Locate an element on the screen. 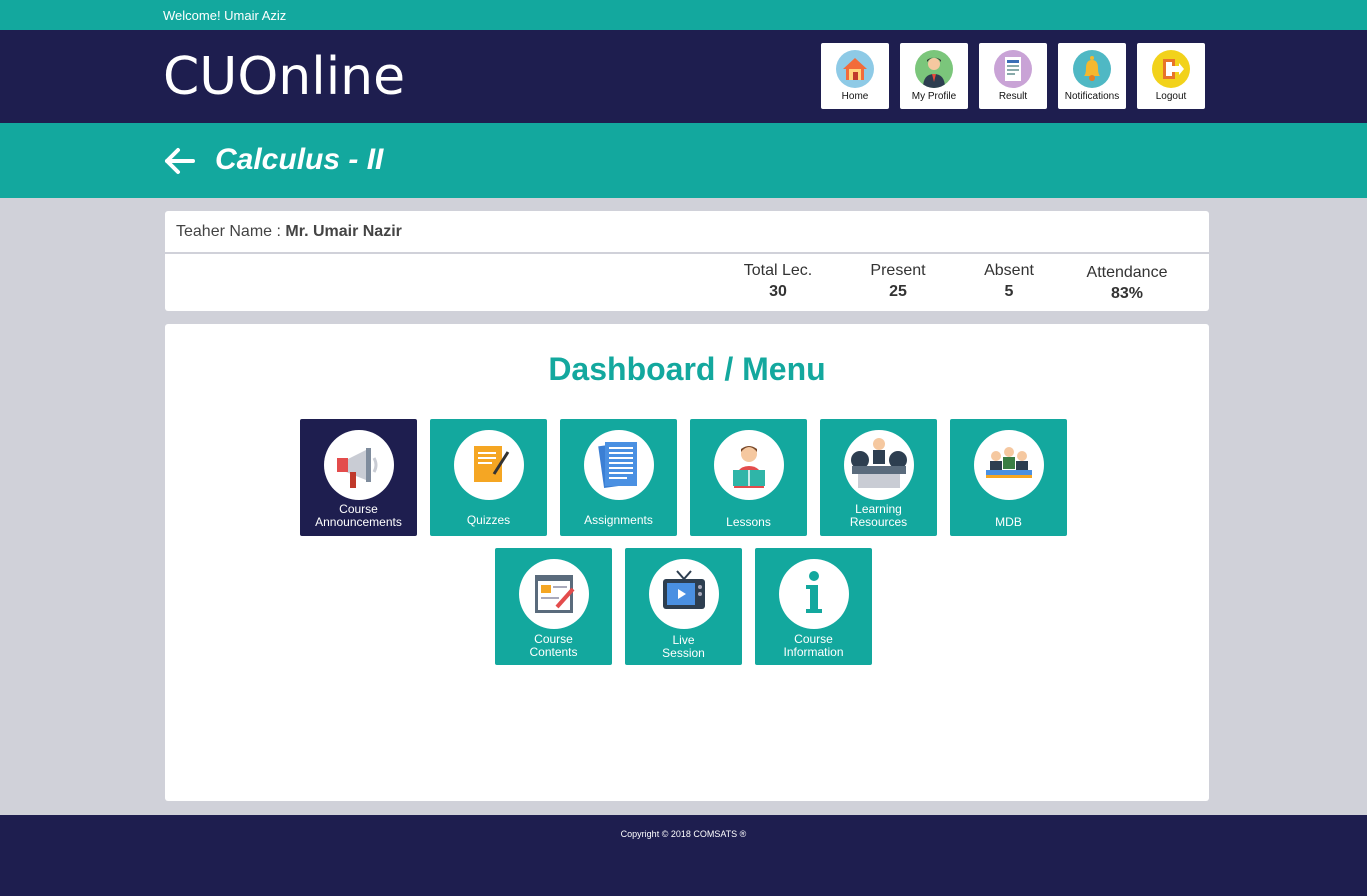  brand-text: CUOnline is located at coordinates (284, 77).